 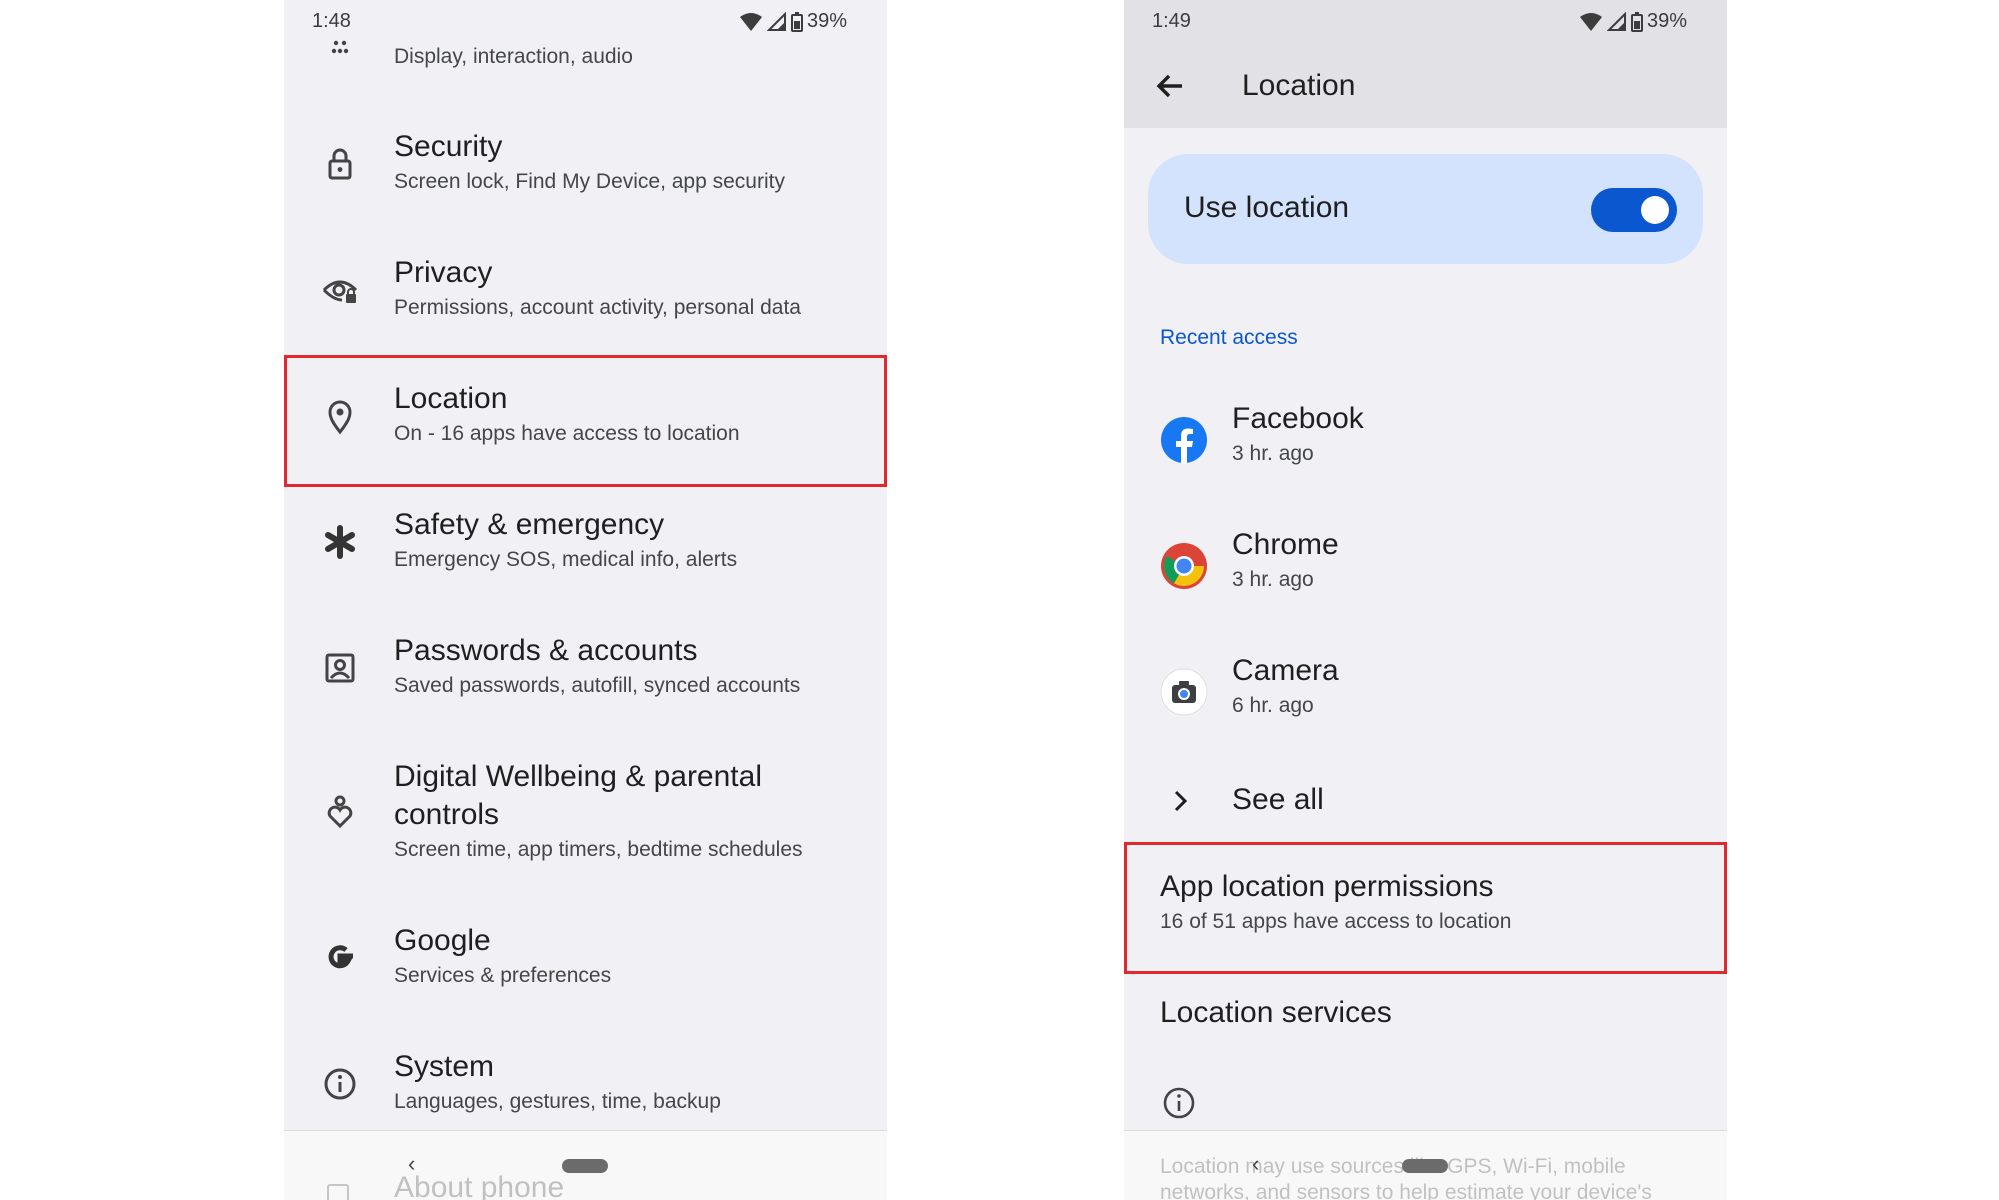 What do you see at coordinates (1425, 692) in the screenshot?
I see `recent-app-camera: Camera 6 hr. ago` at bounding box center [1425, 692].